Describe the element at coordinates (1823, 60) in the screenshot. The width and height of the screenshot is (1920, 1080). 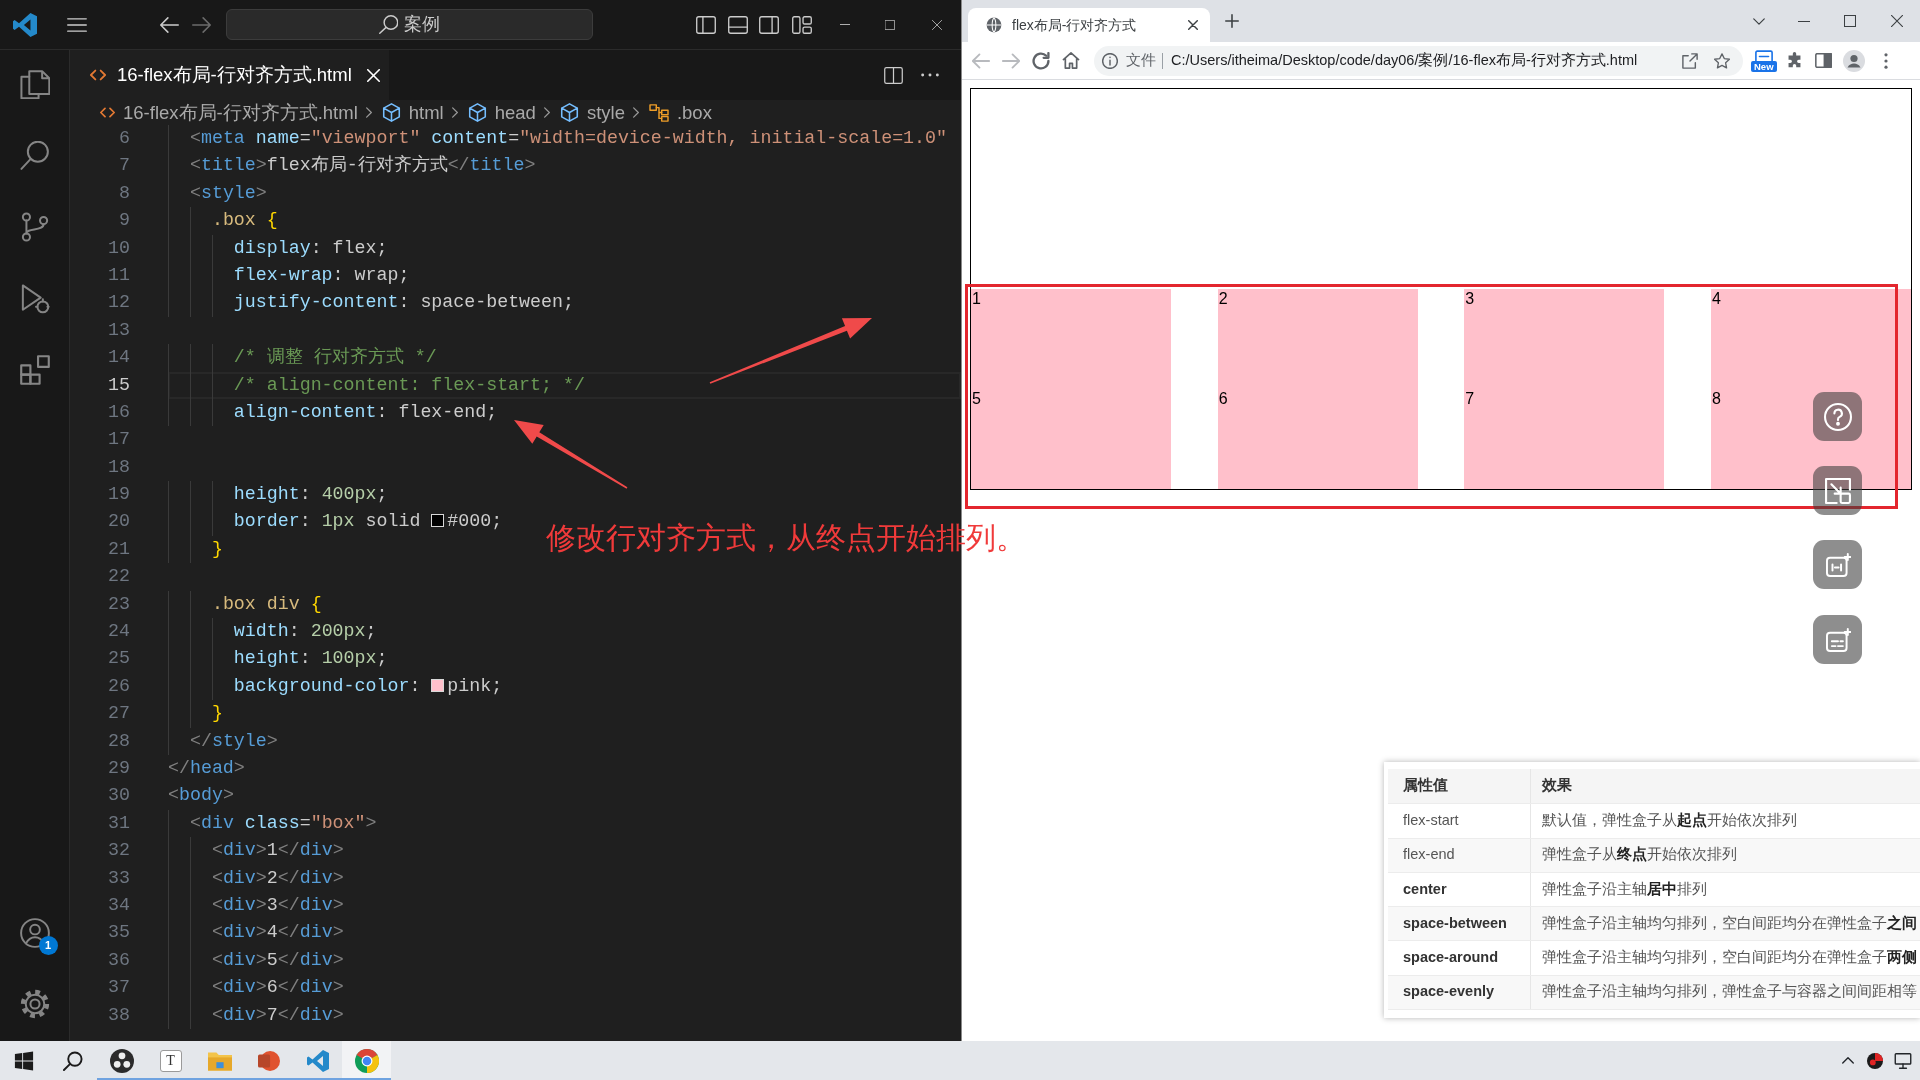
I see `side-panel-icon` at that location.